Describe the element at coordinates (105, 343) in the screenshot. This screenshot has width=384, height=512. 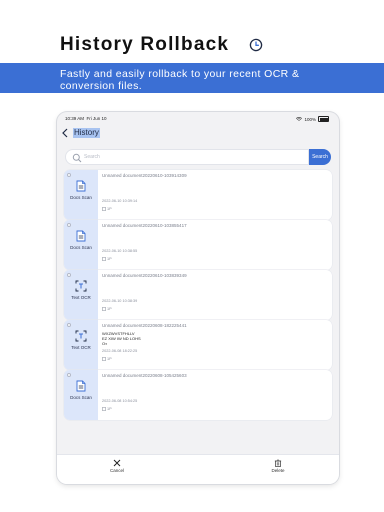
I see `item-preview-line: O◐` at that location.